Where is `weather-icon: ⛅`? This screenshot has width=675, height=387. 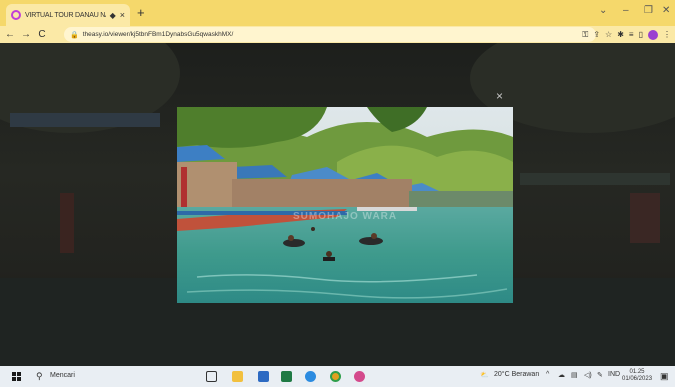
weather-icon: ⛅ is located at coordinates (484, 375).